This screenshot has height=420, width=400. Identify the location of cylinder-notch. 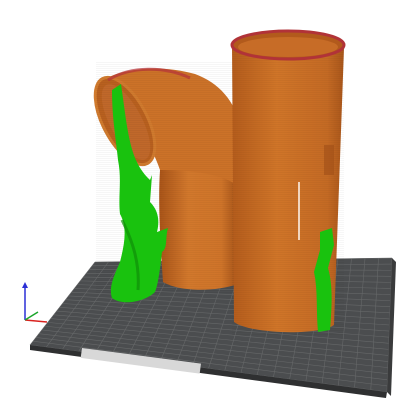
(329, 160).